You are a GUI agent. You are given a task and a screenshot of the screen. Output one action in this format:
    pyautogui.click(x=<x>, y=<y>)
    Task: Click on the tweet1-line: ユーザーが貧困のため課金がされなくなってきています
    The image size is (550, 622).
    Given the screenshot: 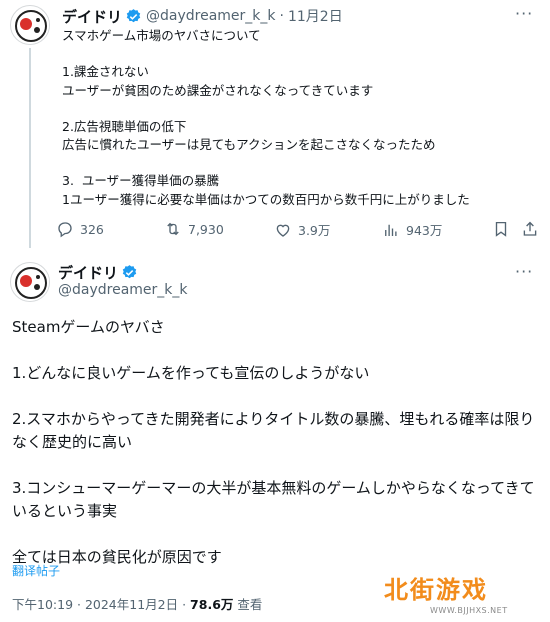 What is the action you would take?
    pyautogui.click(x=218, y=90)
    